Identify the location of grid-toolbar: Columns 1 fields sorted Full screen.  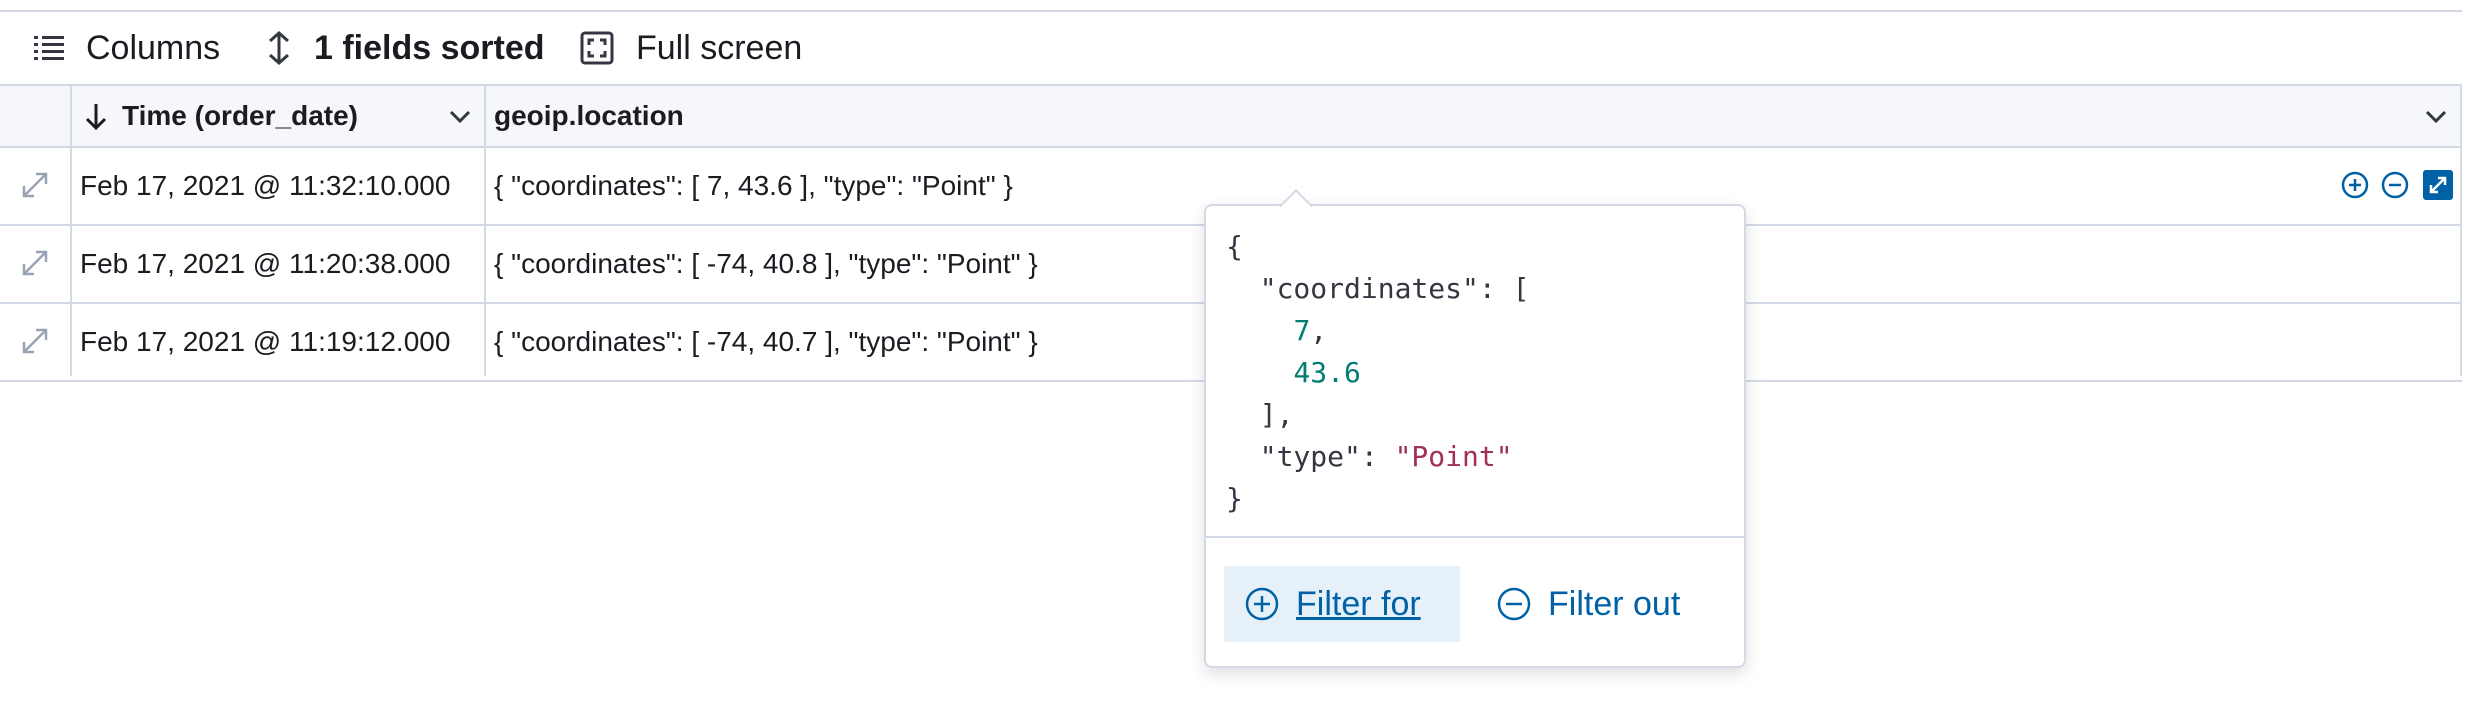
(1231, 49).